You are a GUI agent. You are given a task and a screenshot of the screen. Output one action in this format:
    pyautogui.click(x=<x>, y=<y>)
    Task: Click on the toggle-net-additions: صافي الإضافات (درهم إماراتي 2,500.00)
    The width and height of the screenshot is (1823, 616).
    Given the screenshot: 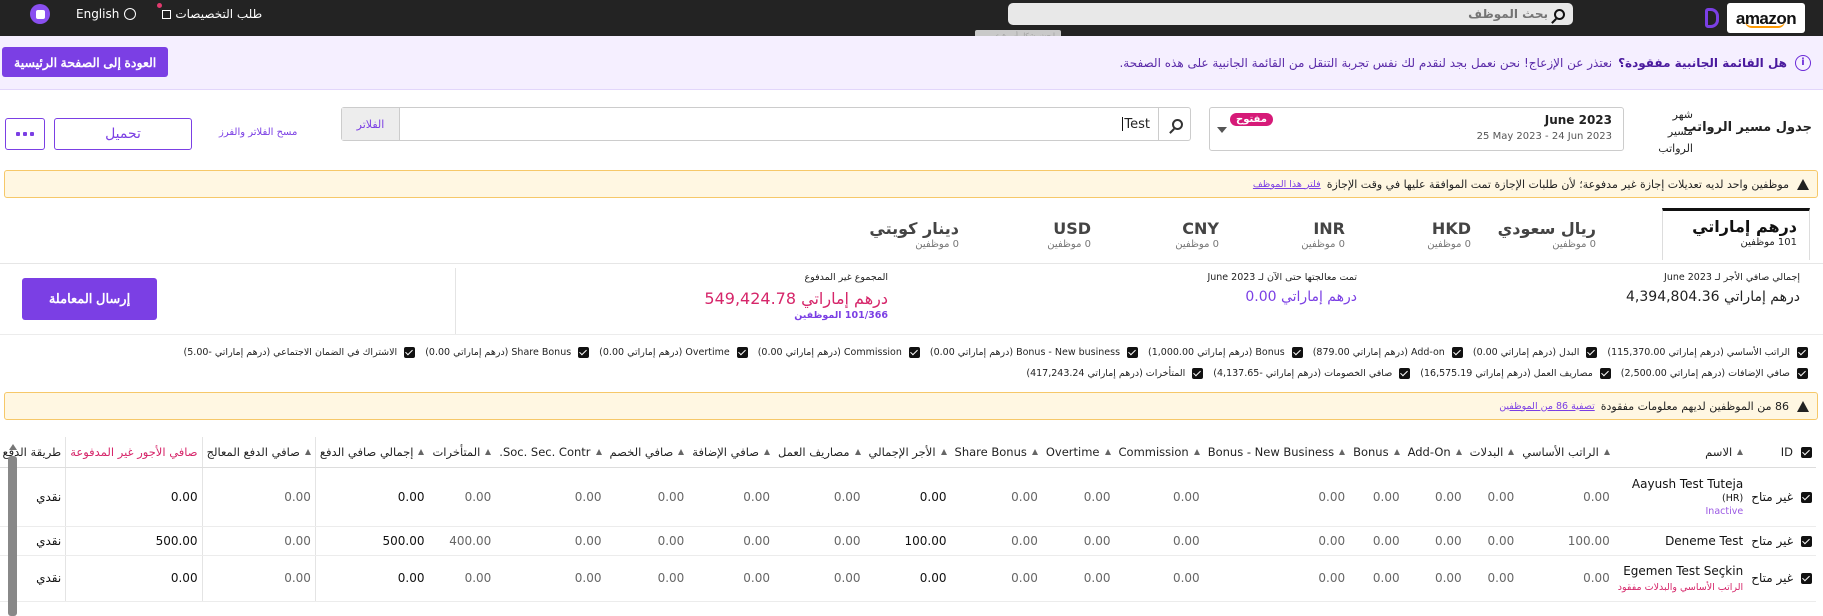 What is the action you would take?
    pyautogui.click(x=1714, y=373)
    